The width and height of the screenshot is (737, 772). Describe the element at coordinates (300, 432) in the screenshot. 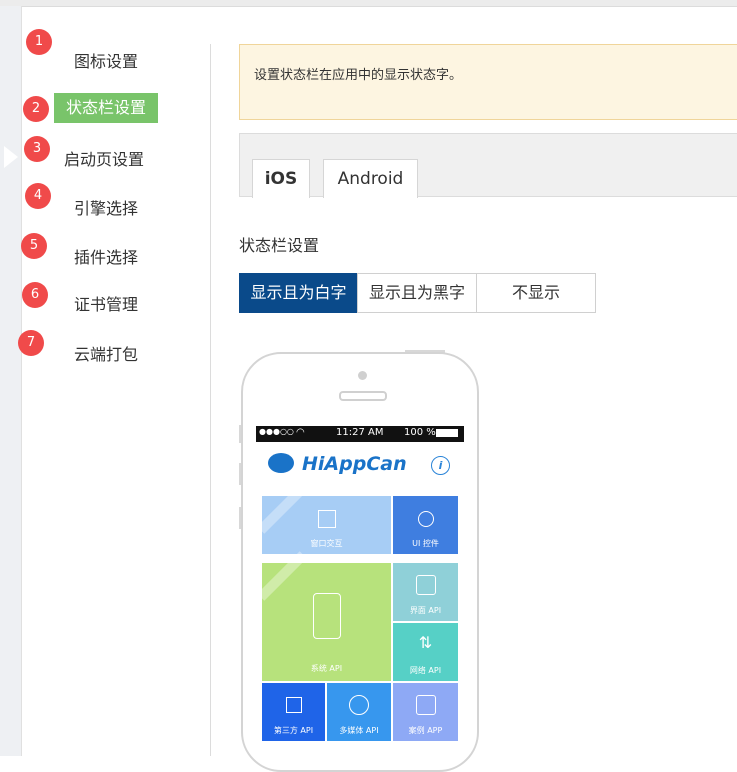

I see `wifi-icon: ◠` at that location.